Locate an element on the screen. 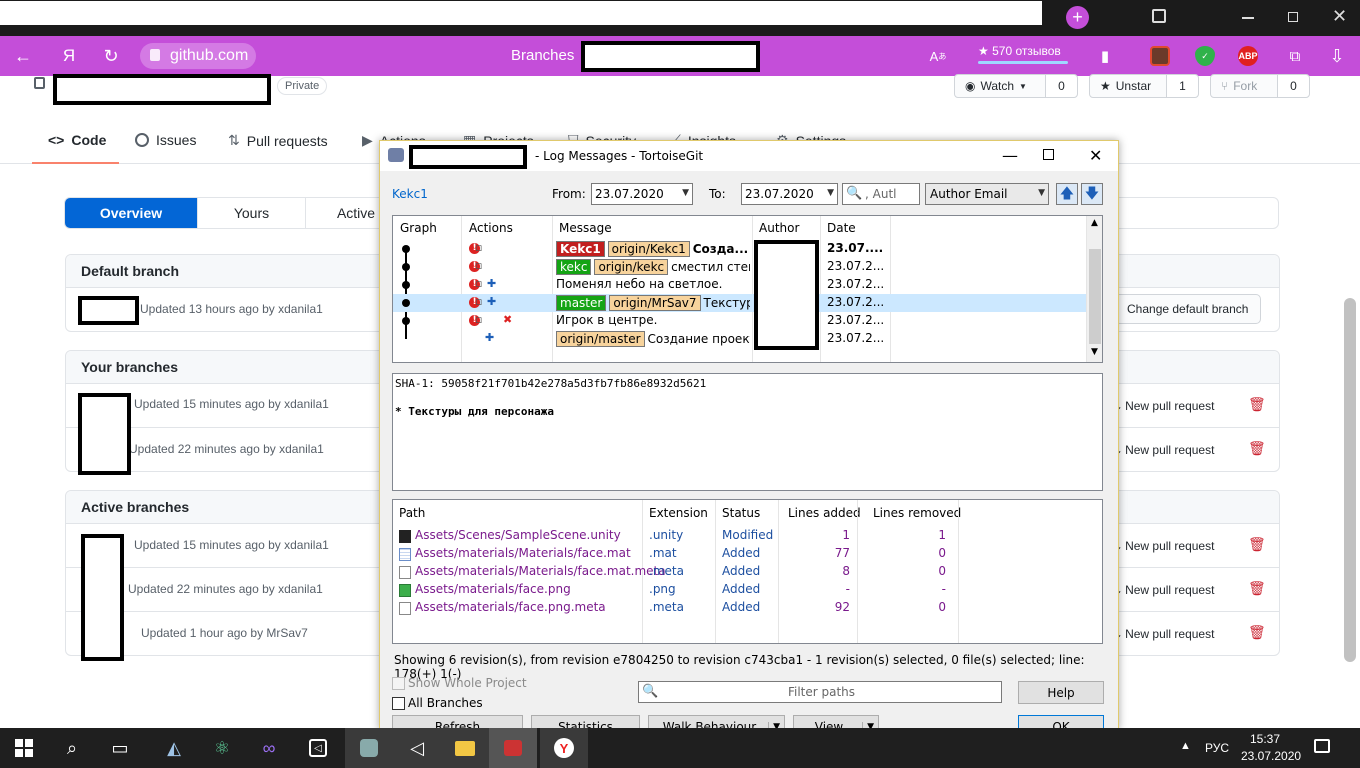 This screenshot has width=1360, height=768. address-bar: github.com is located at coordinates (198, 56).